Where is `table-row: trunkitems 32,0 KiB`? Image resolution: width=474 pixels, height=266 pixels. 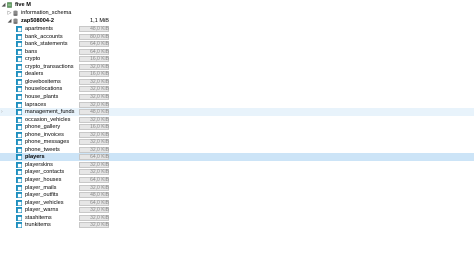
table-row: trunkitems 32,0 KiB is located at coordinates (237, 225).